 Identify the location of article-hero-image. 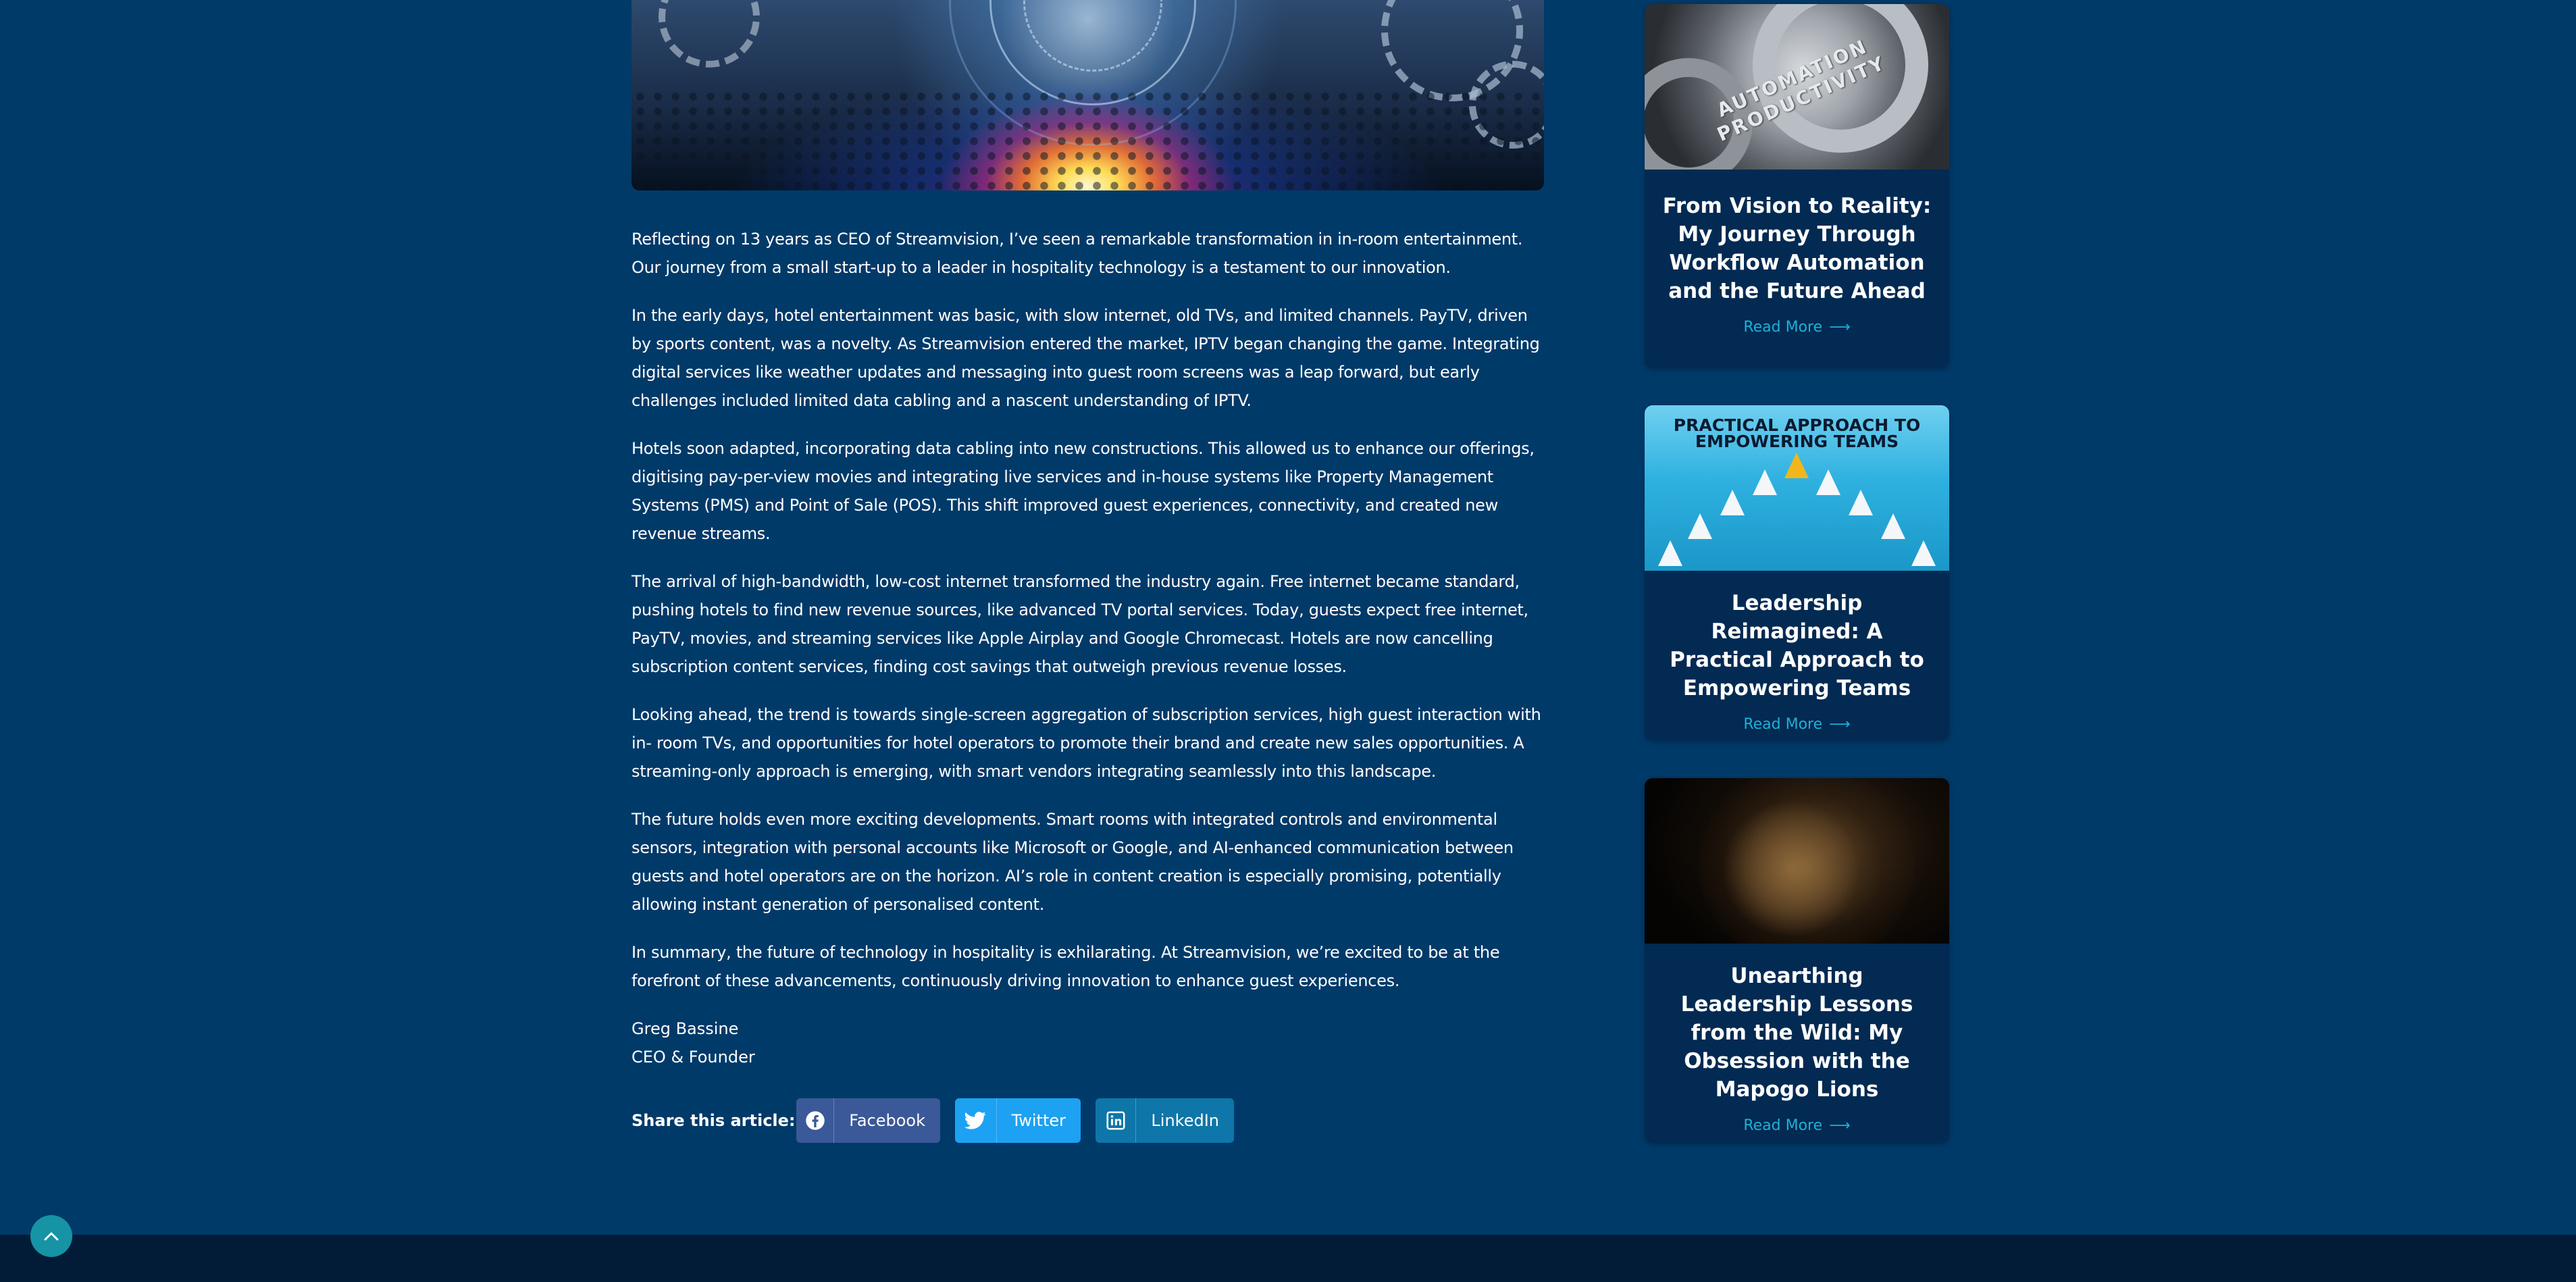
(1088, 95).